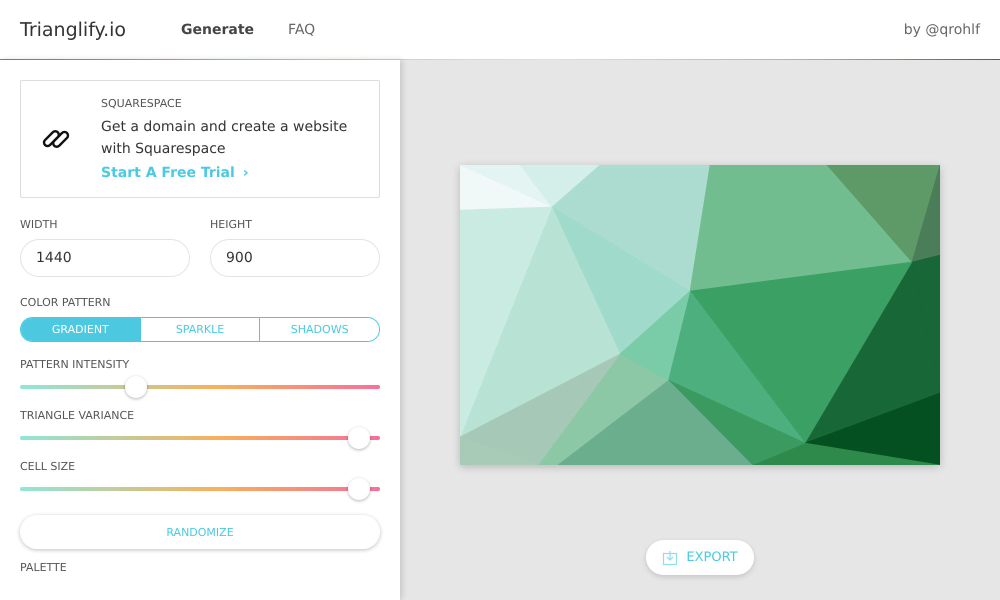 The image size is (1000, 600). Describe the element at coordinates (39, 224) in the screenshot. I see `field-label: WIDTH` at that location.